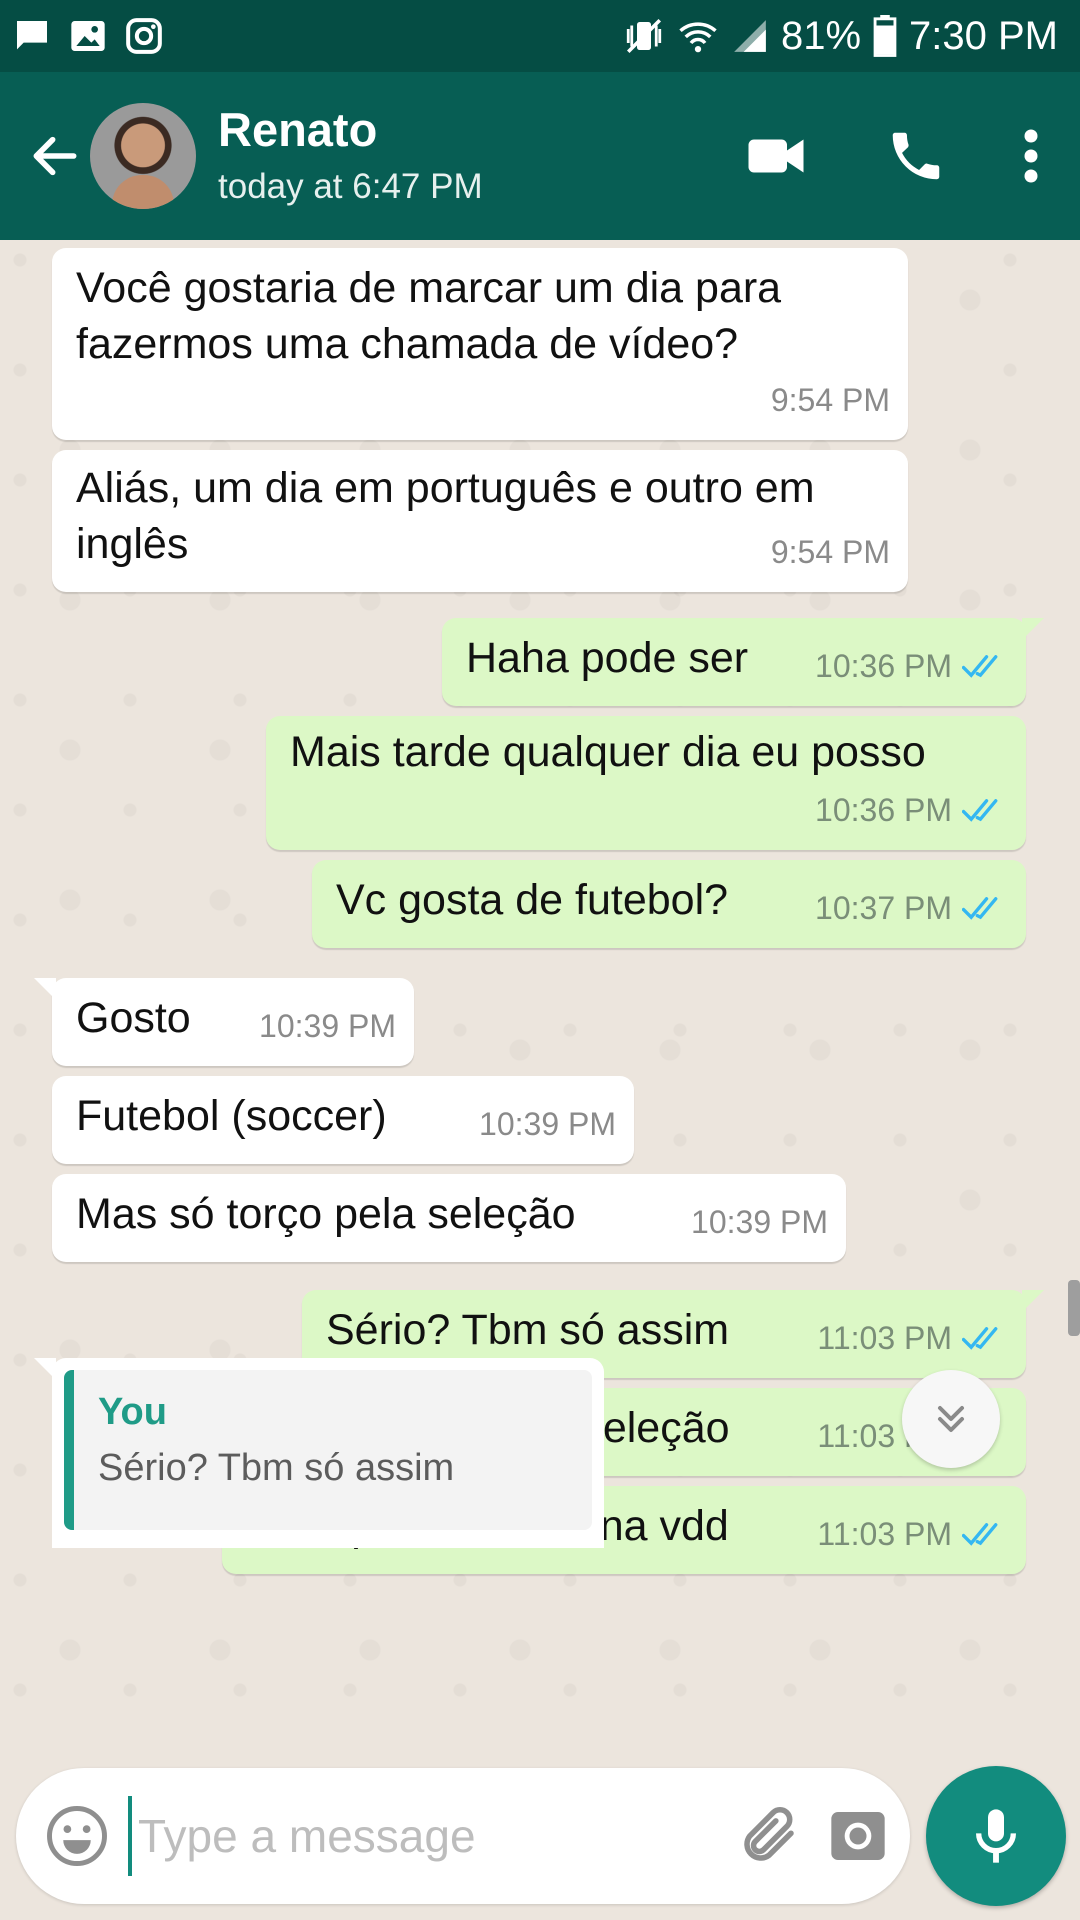 The height and width of the screenshot is (1920, 1080). I want to click on message-outgoing: Haha pode ser 10:36 PM, so click(743, 662).